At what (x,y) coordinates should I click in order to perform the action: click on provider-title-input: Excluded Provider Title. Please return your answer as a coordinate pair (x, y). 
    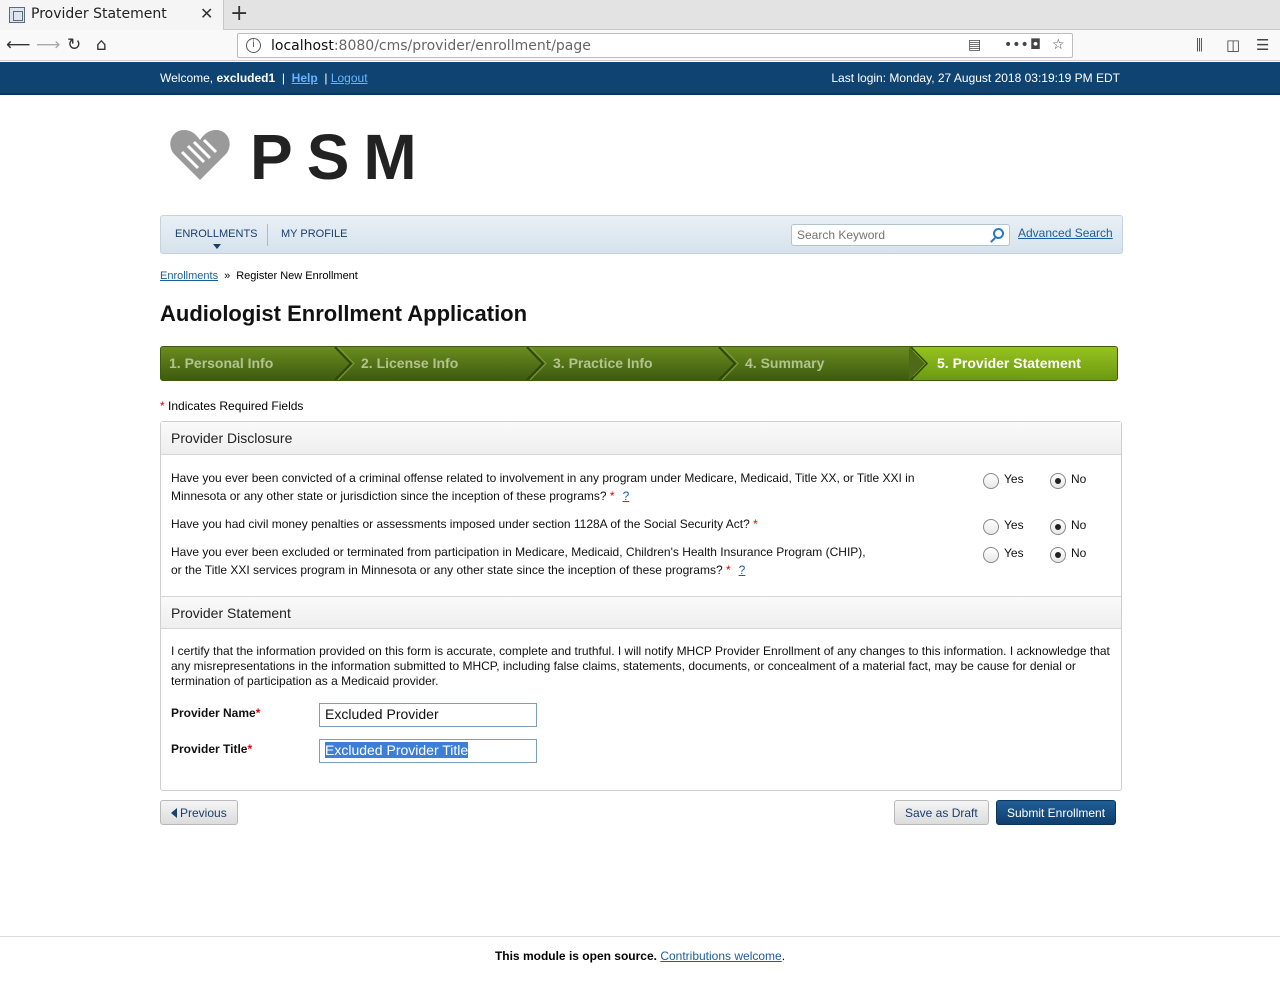
    Looking at the image, I should click on (428, 751).